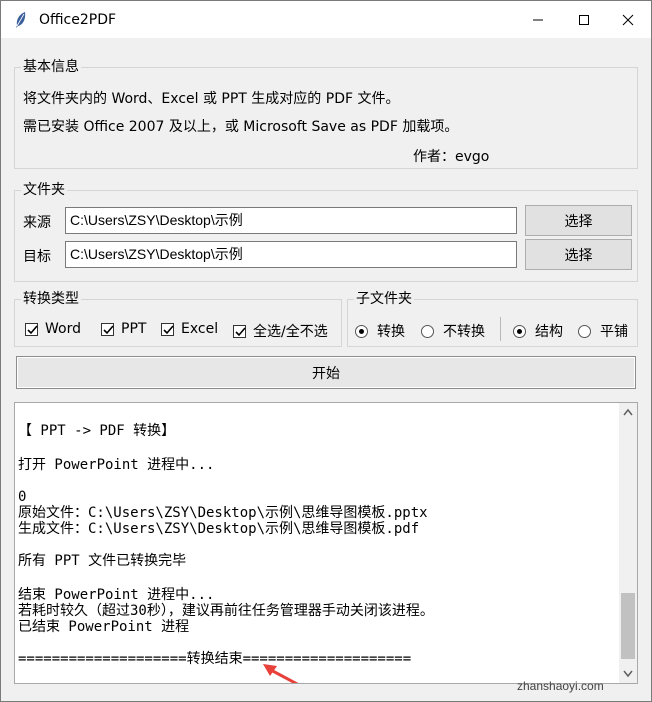 This screenshot has height=702, width=652. What do you see at coordinates (614, 332) in the screenshot?
I see `layout-flat-label: 平铺` at bounding box center [614, 332].